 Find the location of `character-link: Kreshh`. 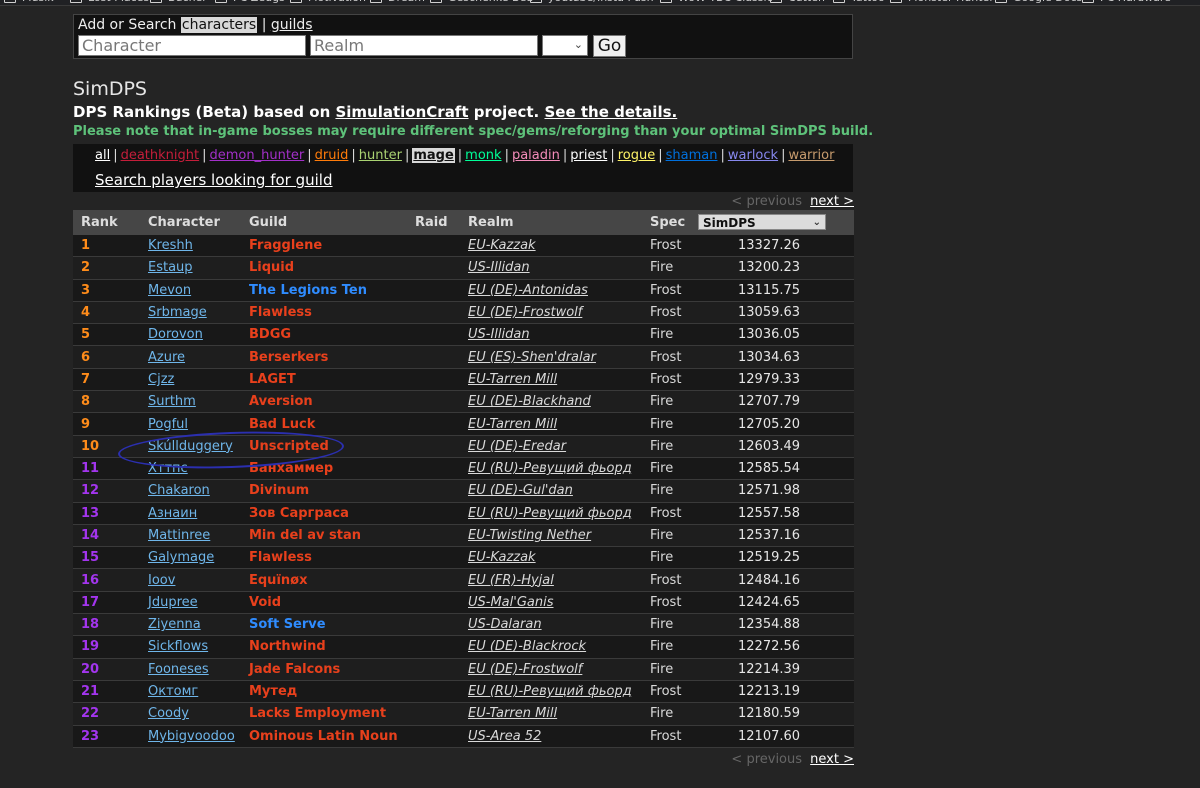

character-link: Kreshh is located at coordinates (170, 245).